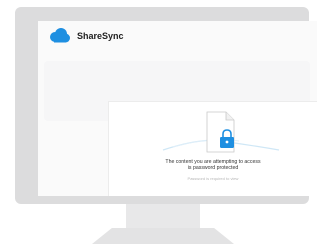  I want to click on message-line-2: is password protected, so click(213, 168).